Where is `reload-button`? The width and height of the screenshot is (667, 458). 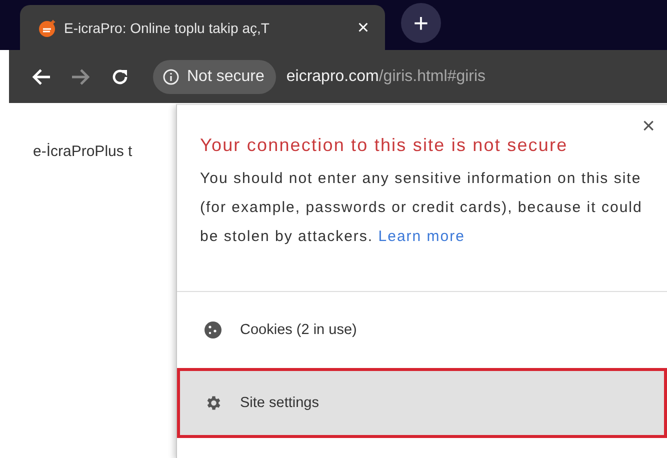 reload-button is located at coordinates (120, 77).